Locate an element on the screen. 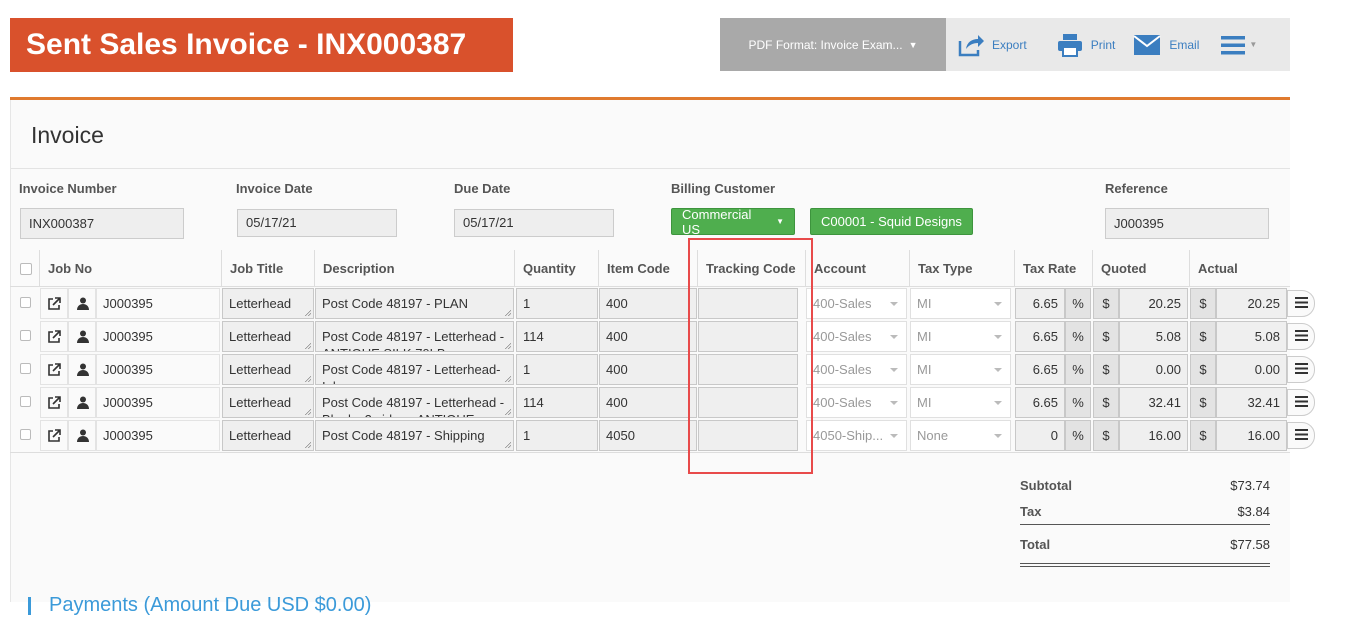  quoted-cell: 16.00 is located at coordinates (1153, 435).